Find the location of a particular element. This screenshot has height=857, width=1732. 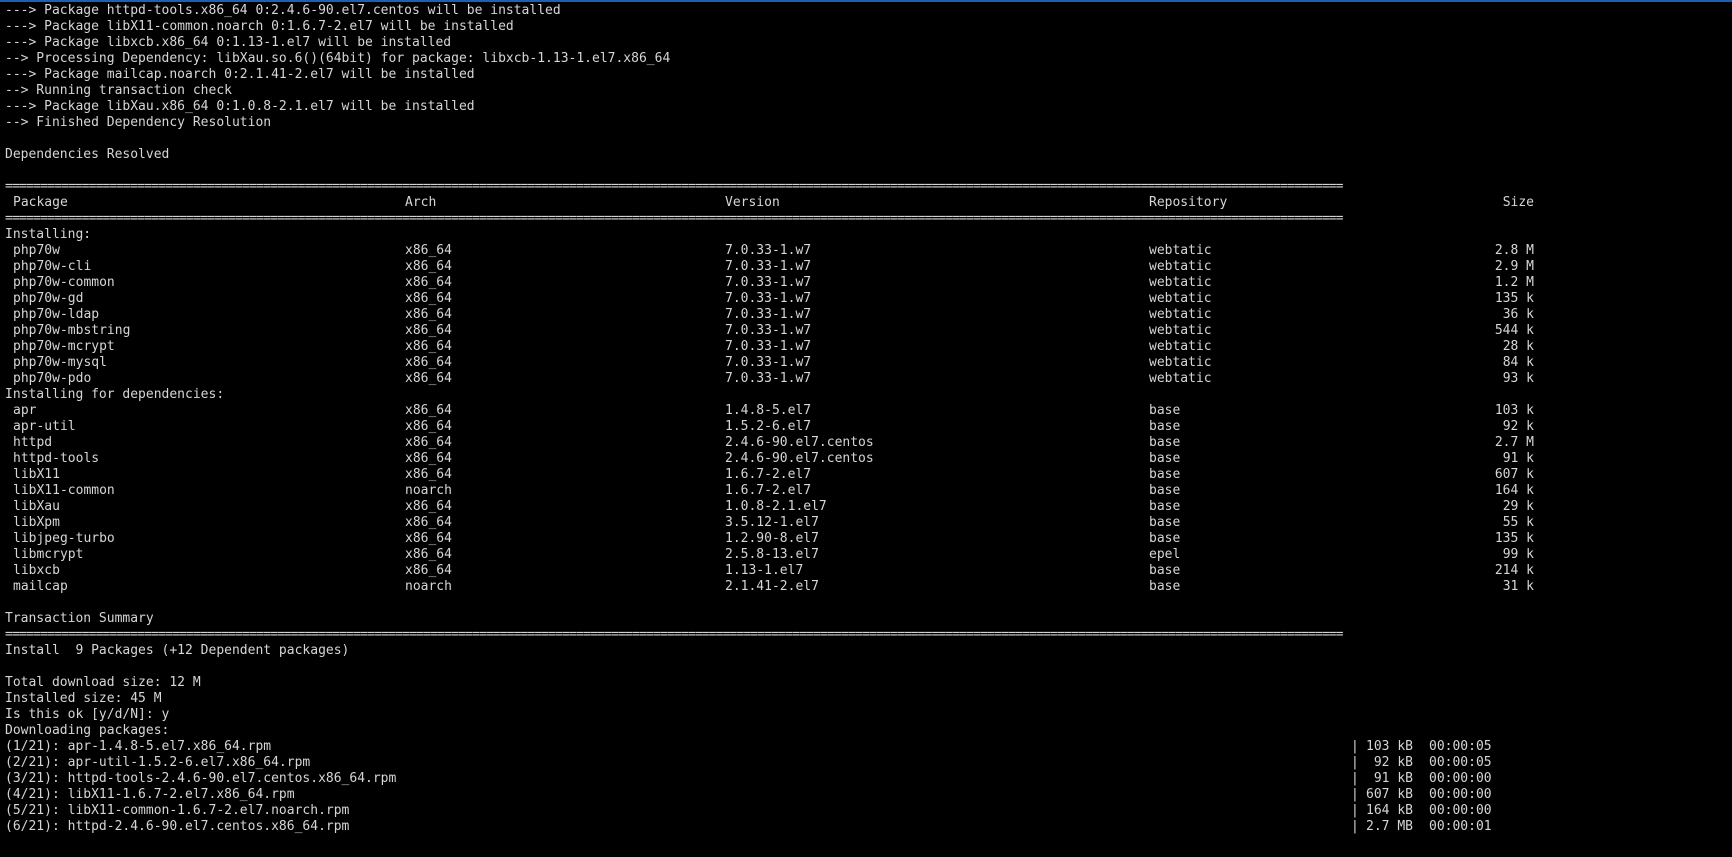

package-name: libjpeg-turbo is located at coordinates (64, 538).